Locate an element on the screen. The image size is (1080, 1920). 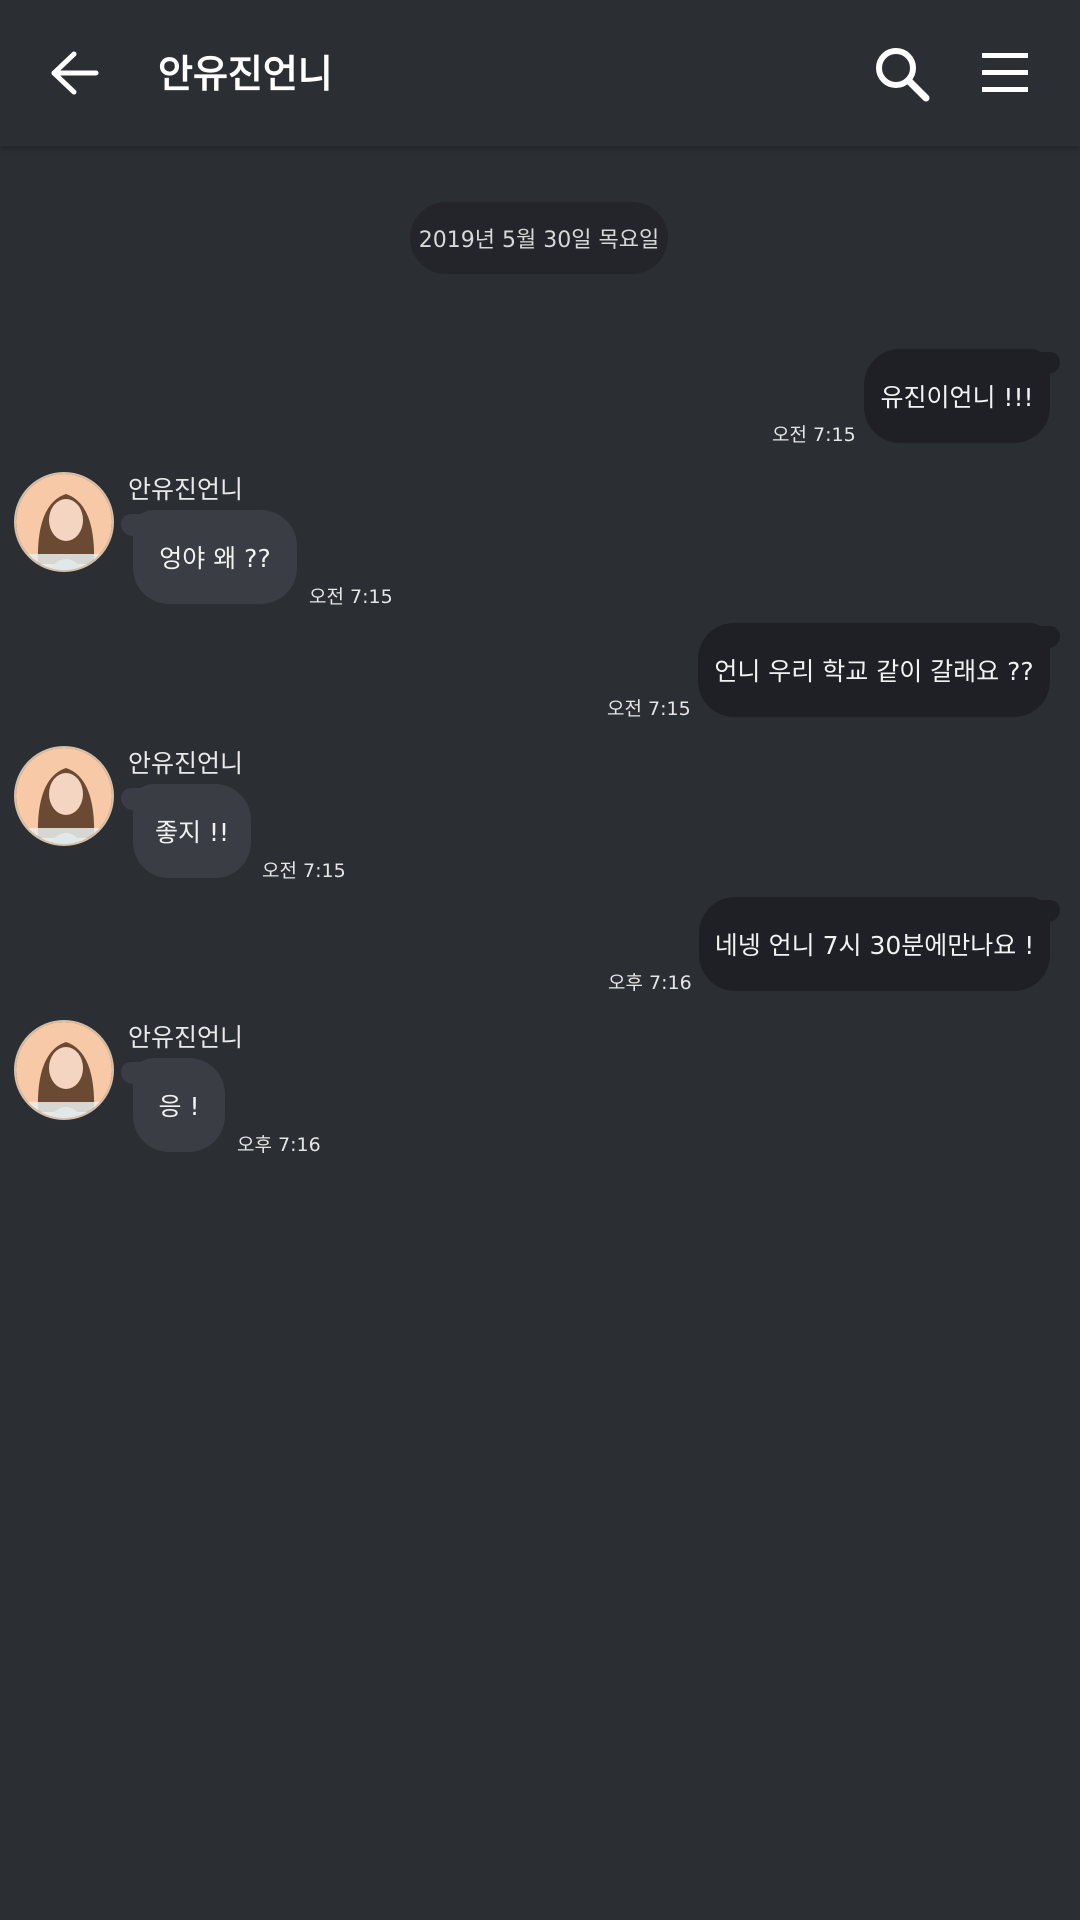
hamburger-menu-icon is located at coordinates (1005, 73).